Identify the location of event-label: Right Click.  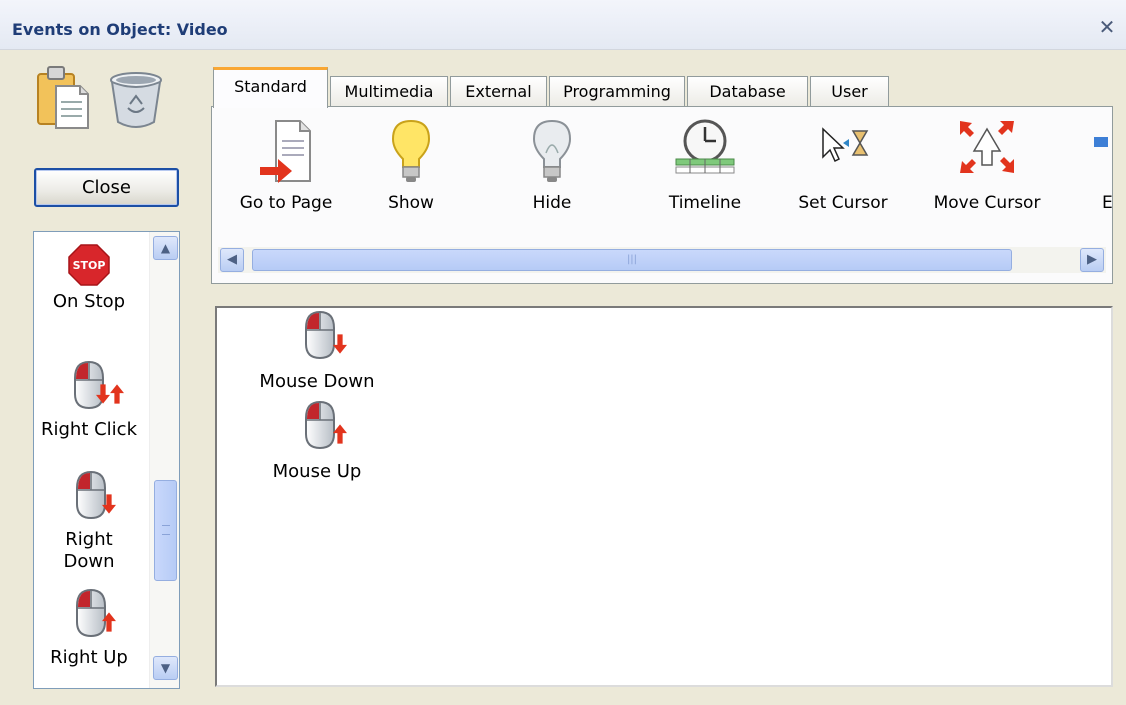
(88, 429).